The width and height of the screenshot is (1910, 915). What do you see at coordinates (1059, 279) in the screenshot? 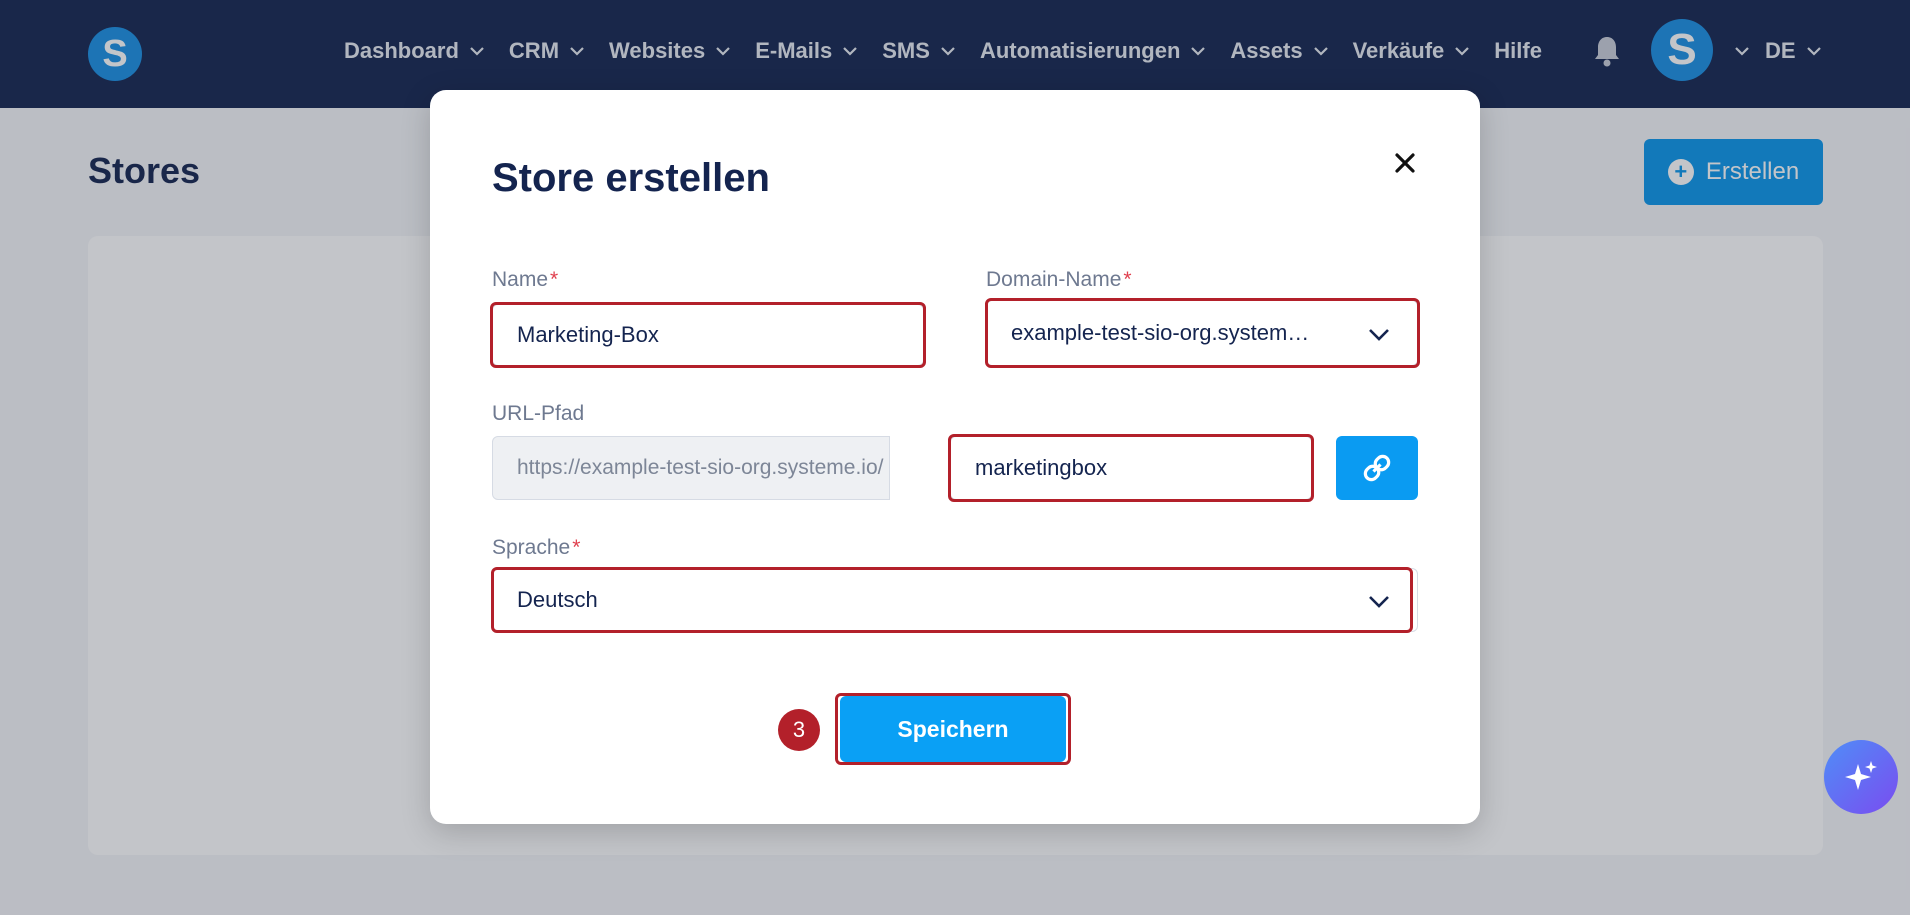
I see `domain-label: Domain-Name*` at bounding box center [1059, 279].